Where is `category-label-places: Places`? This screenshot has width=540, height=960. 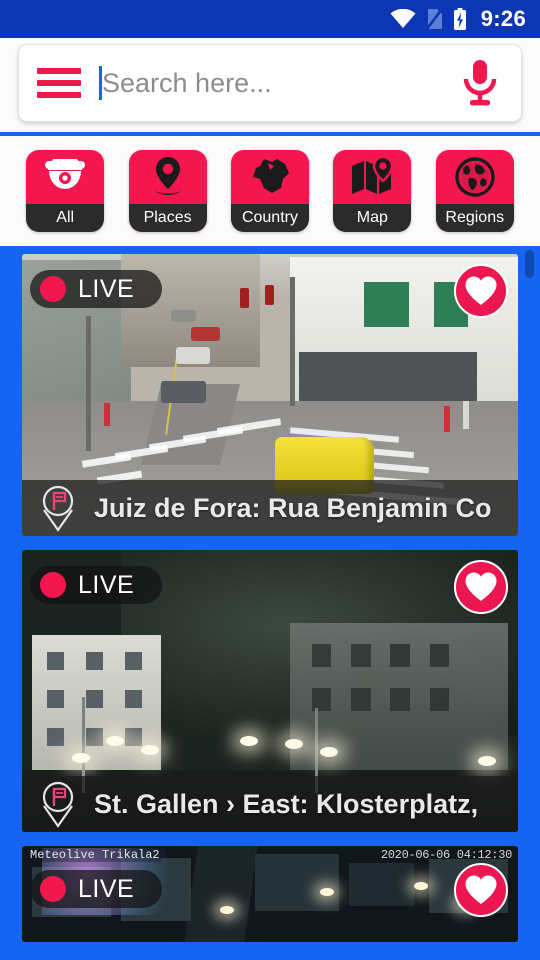
category-label-places: Places is located at coordinates (167, 218).